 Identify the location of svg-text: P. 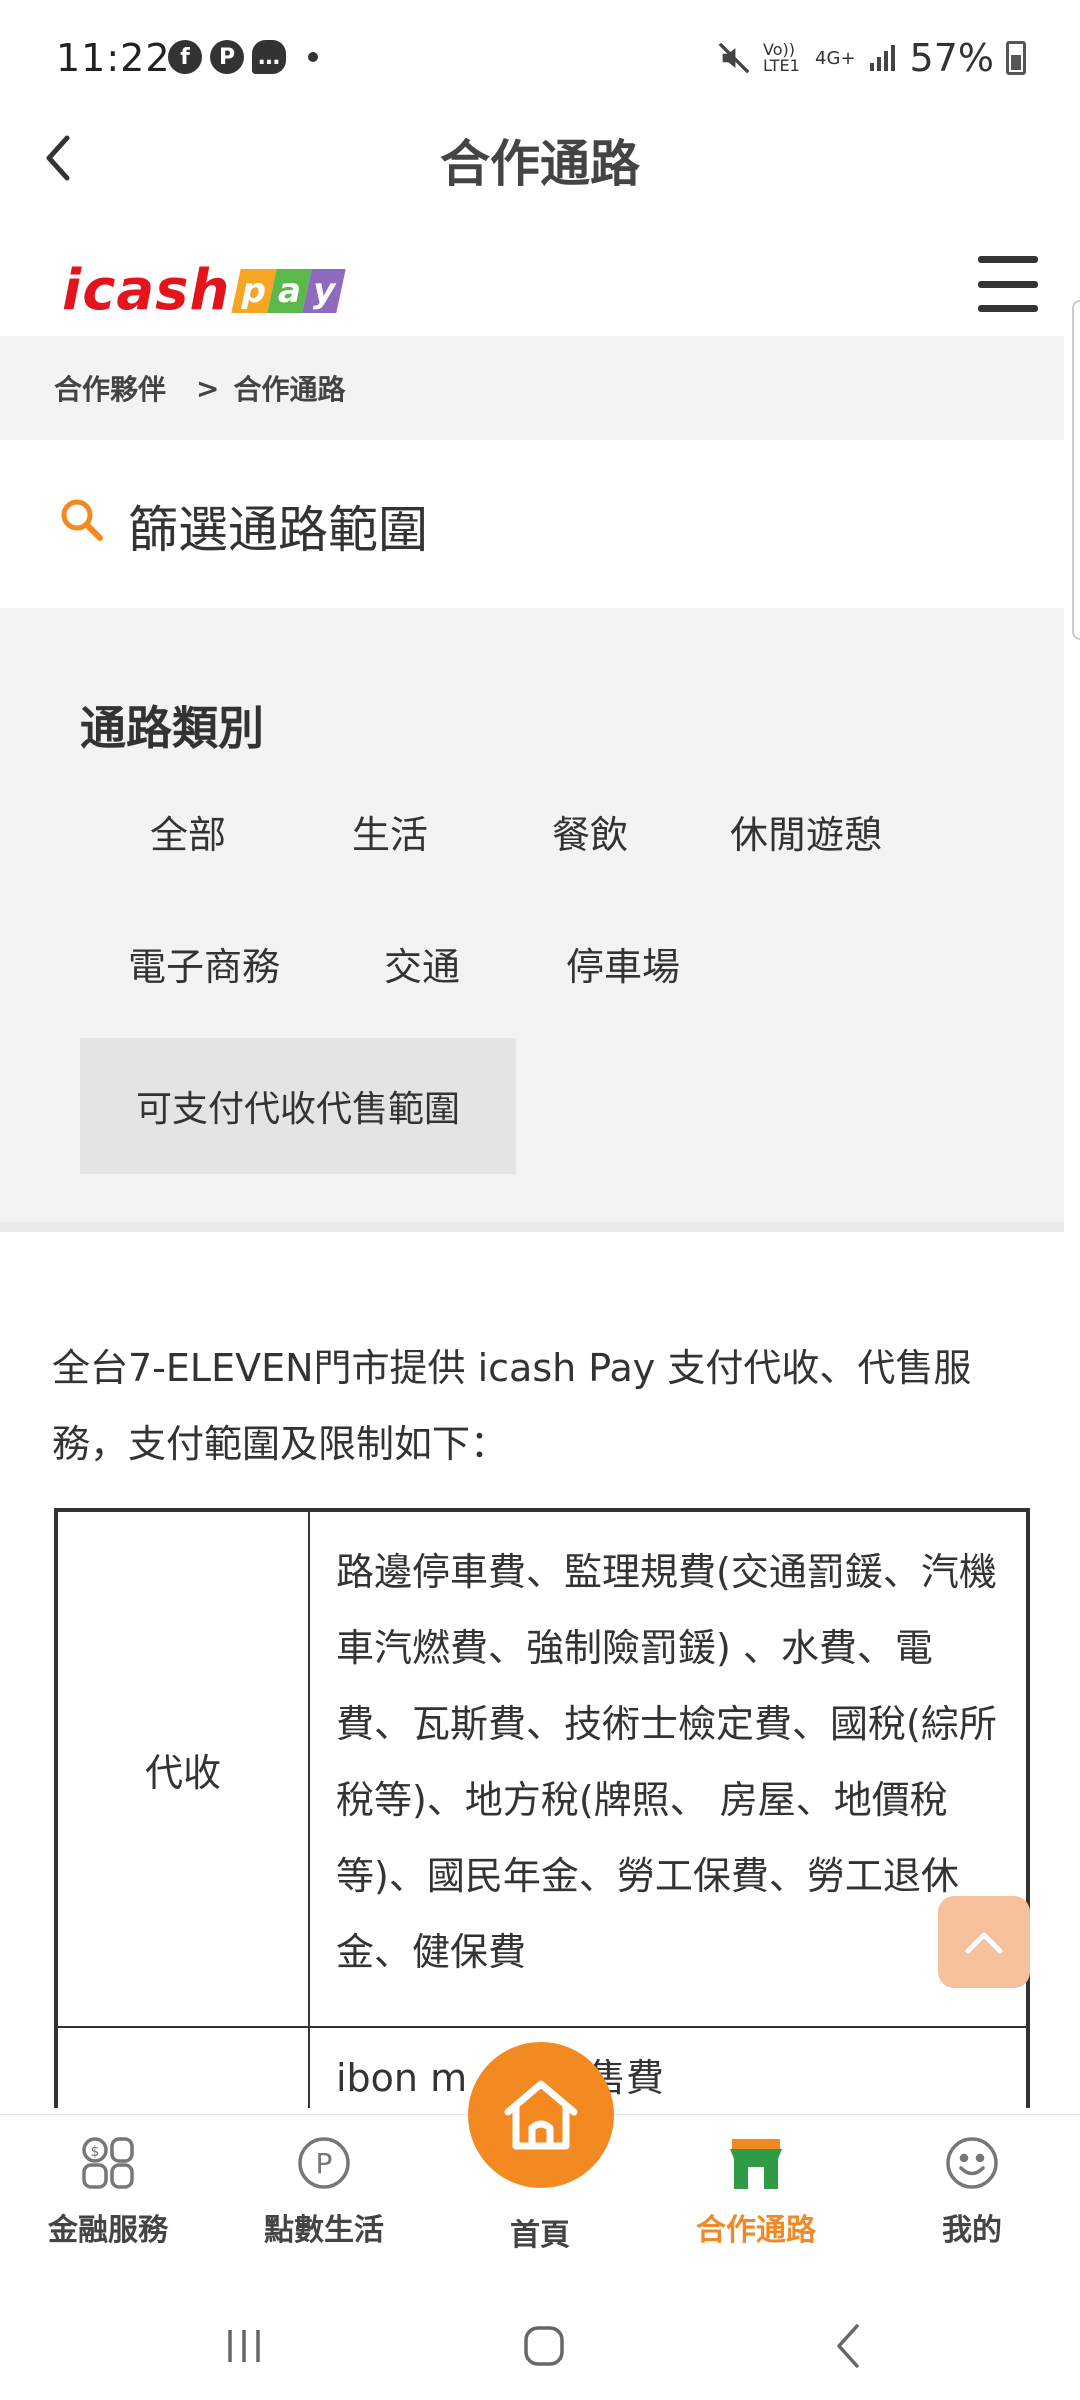
(324, 2163).